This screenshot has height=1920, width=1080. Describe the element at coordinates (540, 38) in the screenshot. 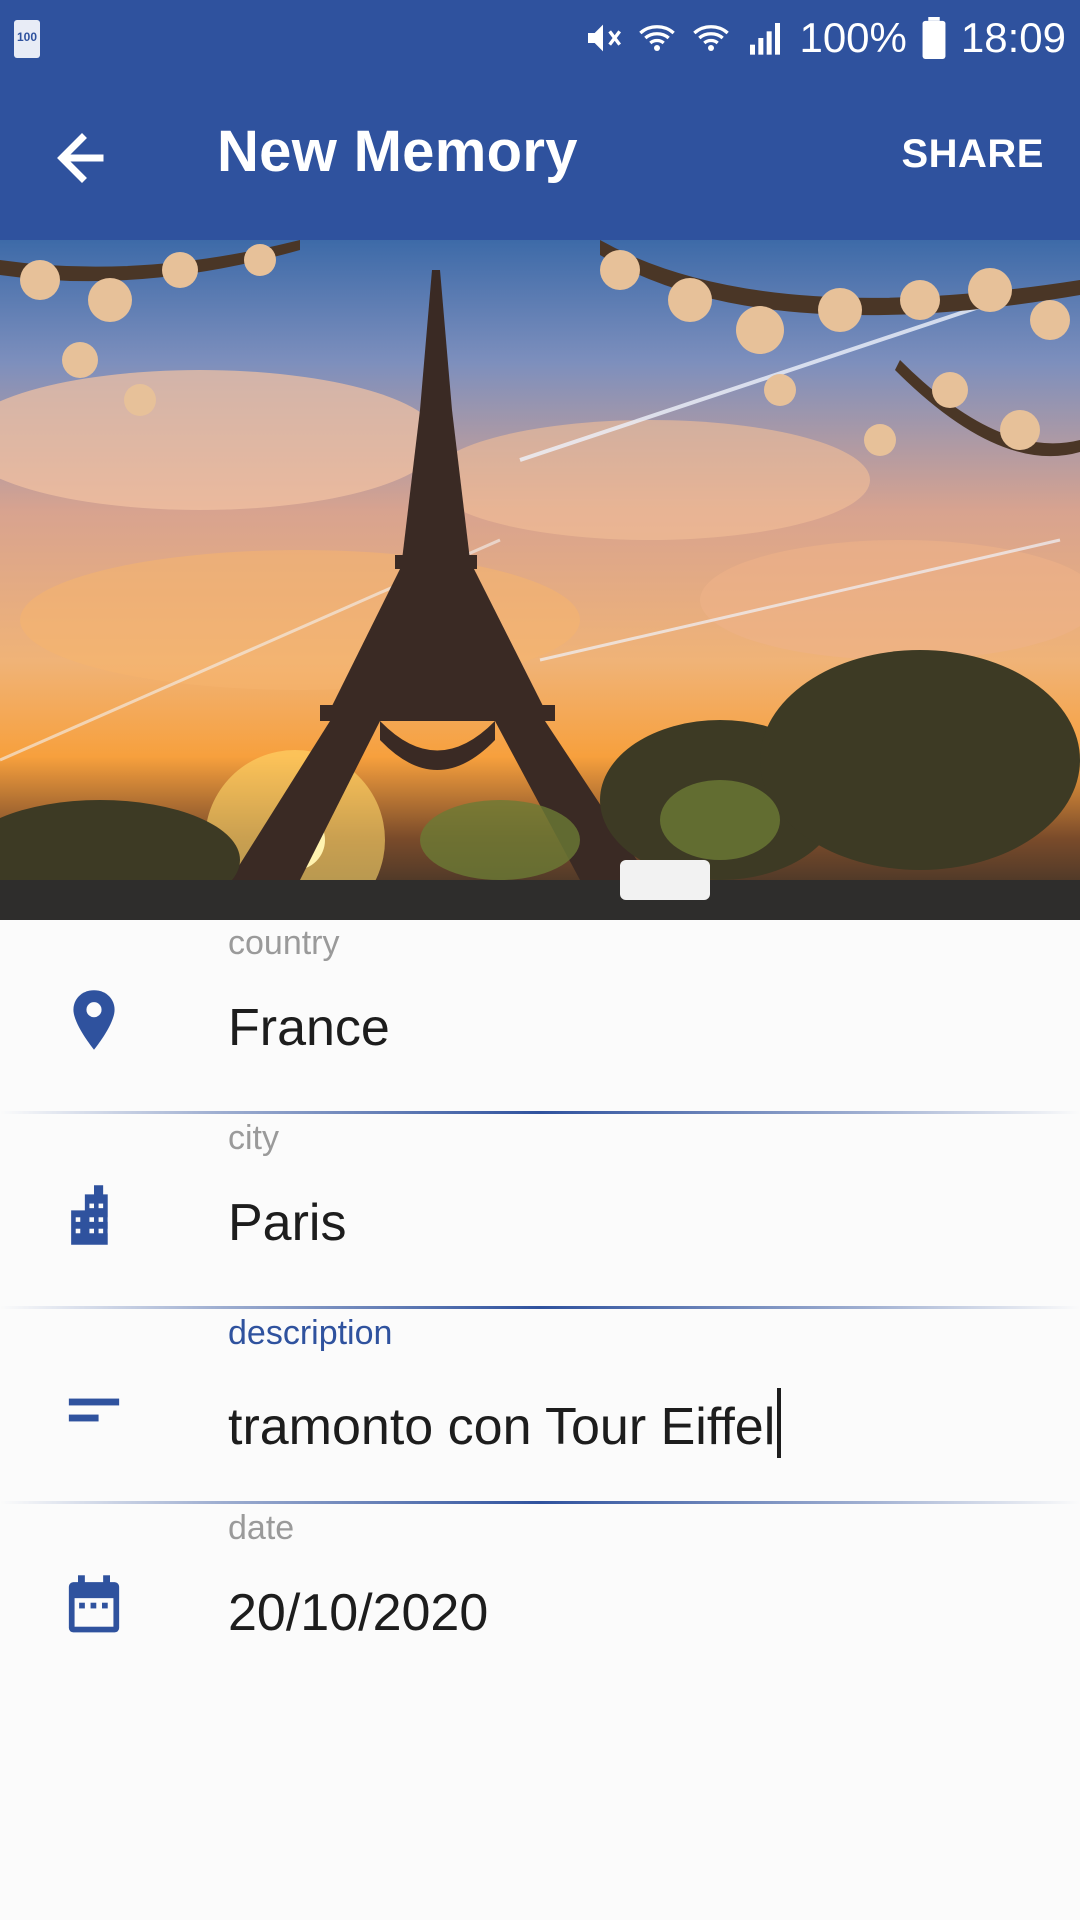

I see `status-bar: 100 100% 18:09` at that location.